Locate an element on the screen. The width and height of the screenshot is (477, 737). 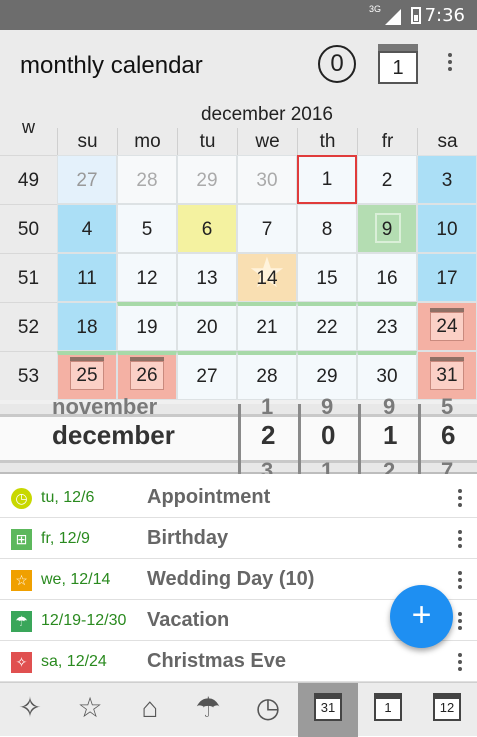
day-cell-vacation: 22 is located at coordinates (327, 326).